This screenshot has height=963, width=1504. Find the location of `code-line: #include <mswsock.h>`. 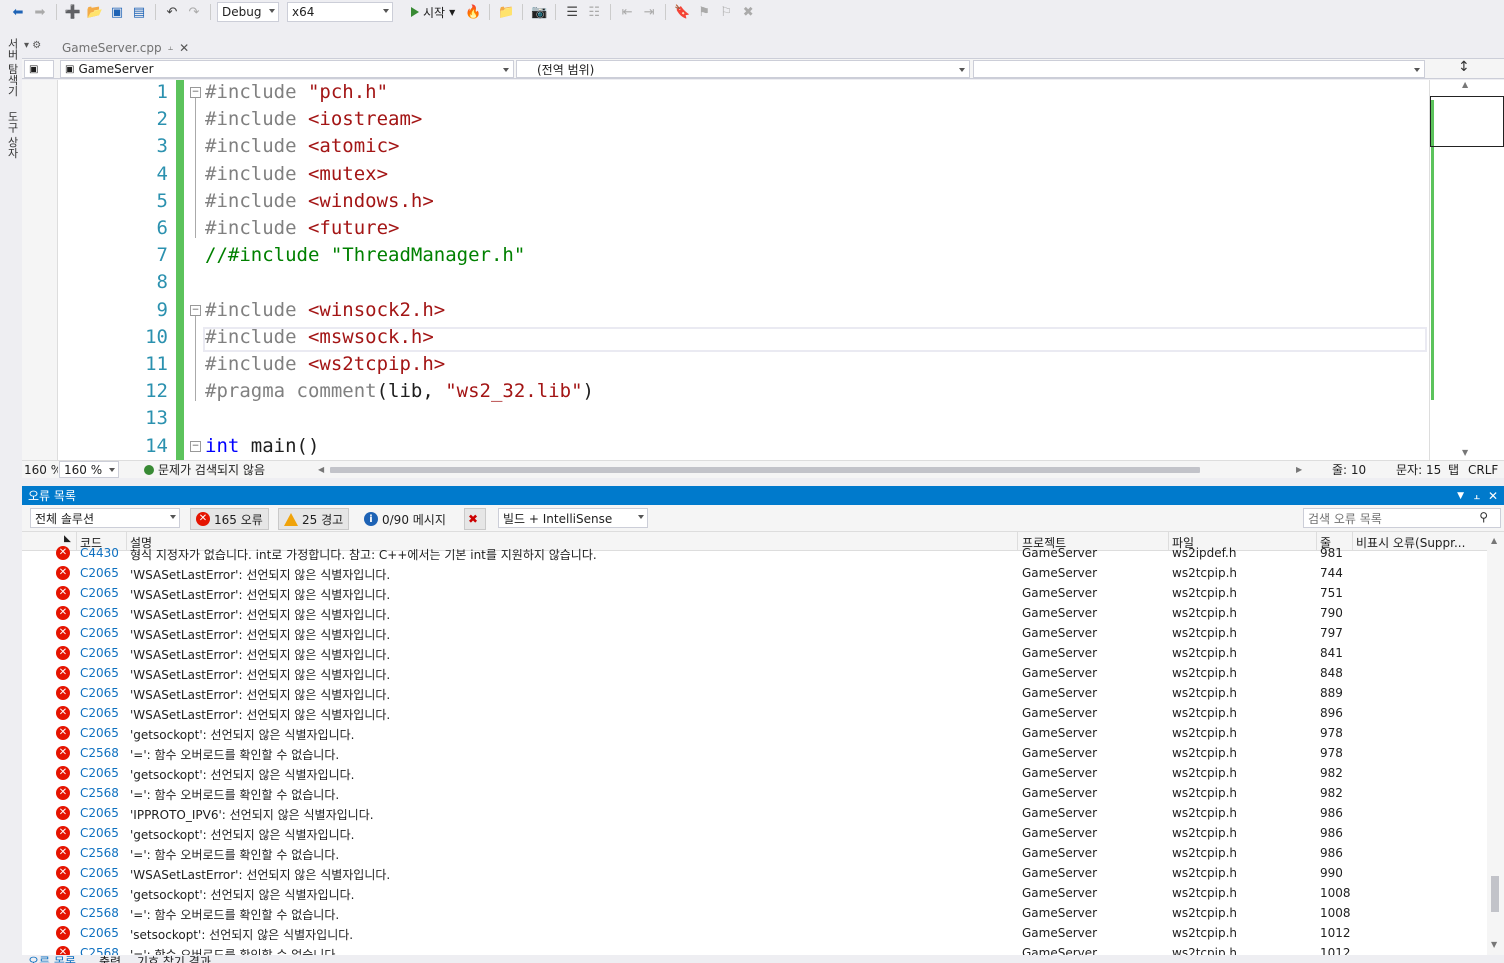

code-line: #include <mswsock.h> is located at coordinates (319, 337).